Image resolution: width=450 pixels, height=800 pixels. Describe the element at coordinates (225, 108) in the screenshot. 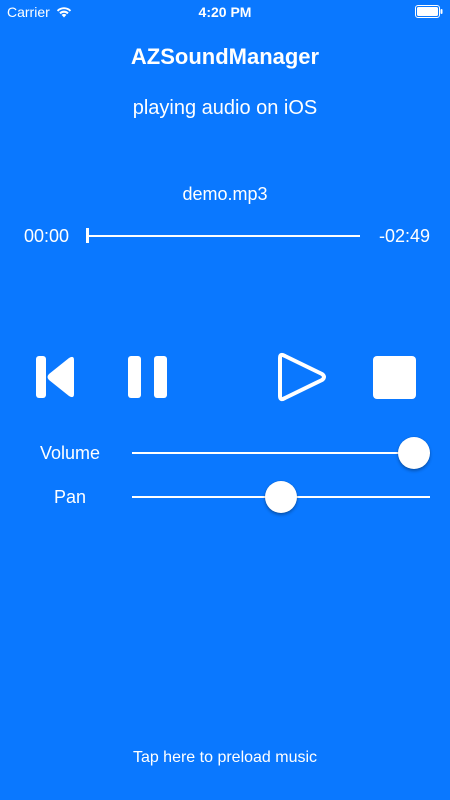

I see `app-subtitle: playing audio on iOS` at that location.